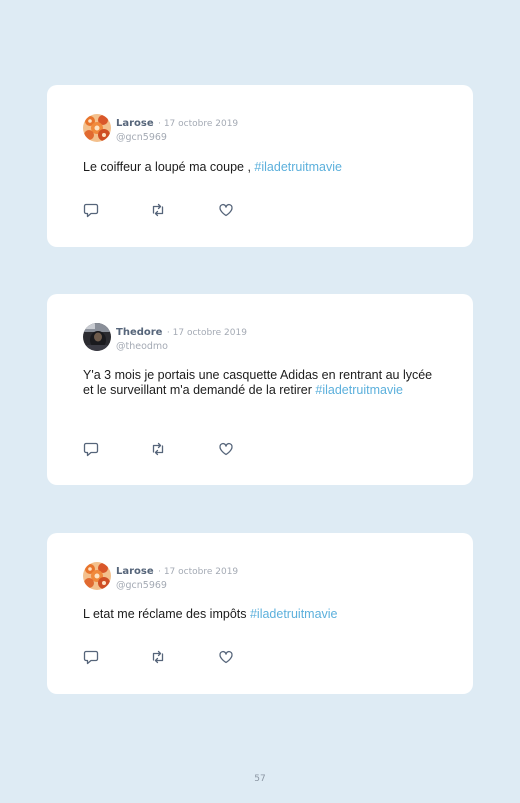 This screenshot has width=520, height=803. What do you see at coordinates (139, 332) in the screenshot?
I see `user-name: Thedore` at bounding box center [139, 332].